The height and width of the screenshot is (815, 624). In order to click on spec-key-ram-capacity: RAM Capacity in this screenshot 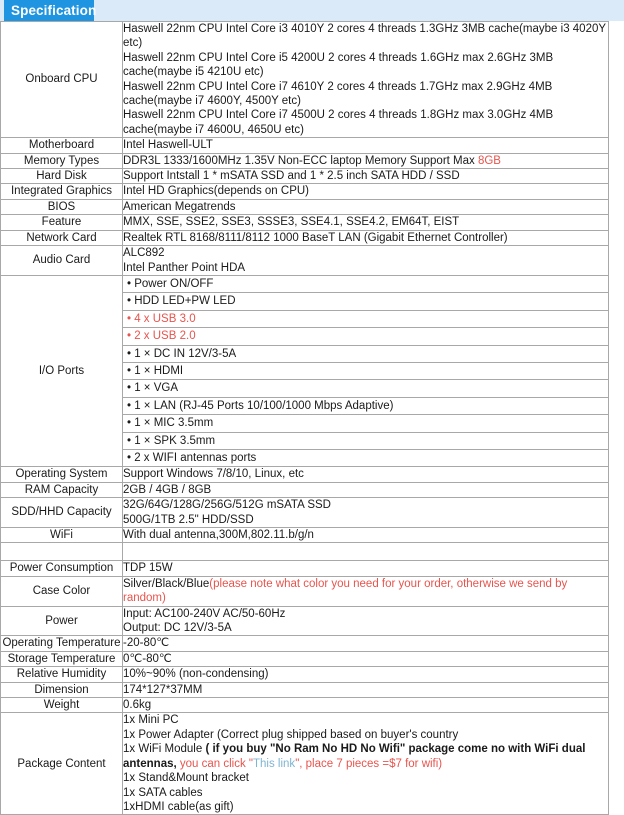, I will do `click(61, 490)`.